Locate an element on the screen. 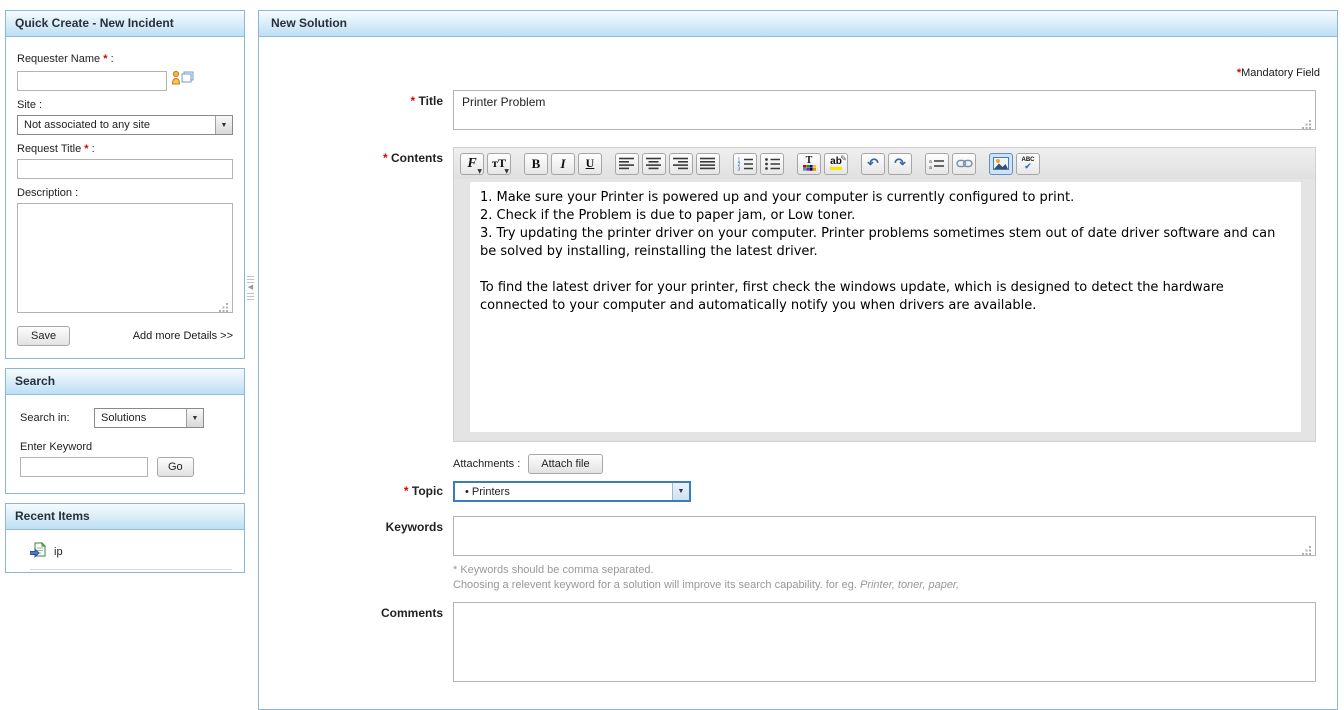 The image size is (1344, 710). comments-textarea is located at coordinates (884, 642).